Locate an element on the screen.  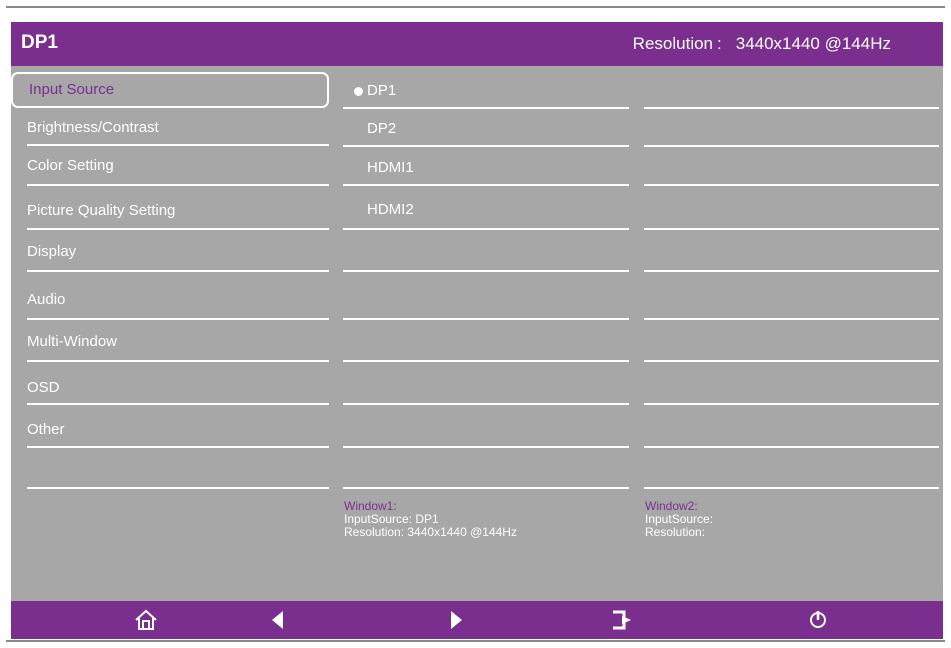
window1-resolution: Resolution: 3440x1440 @144Hz is located at coordinates (430, 532).